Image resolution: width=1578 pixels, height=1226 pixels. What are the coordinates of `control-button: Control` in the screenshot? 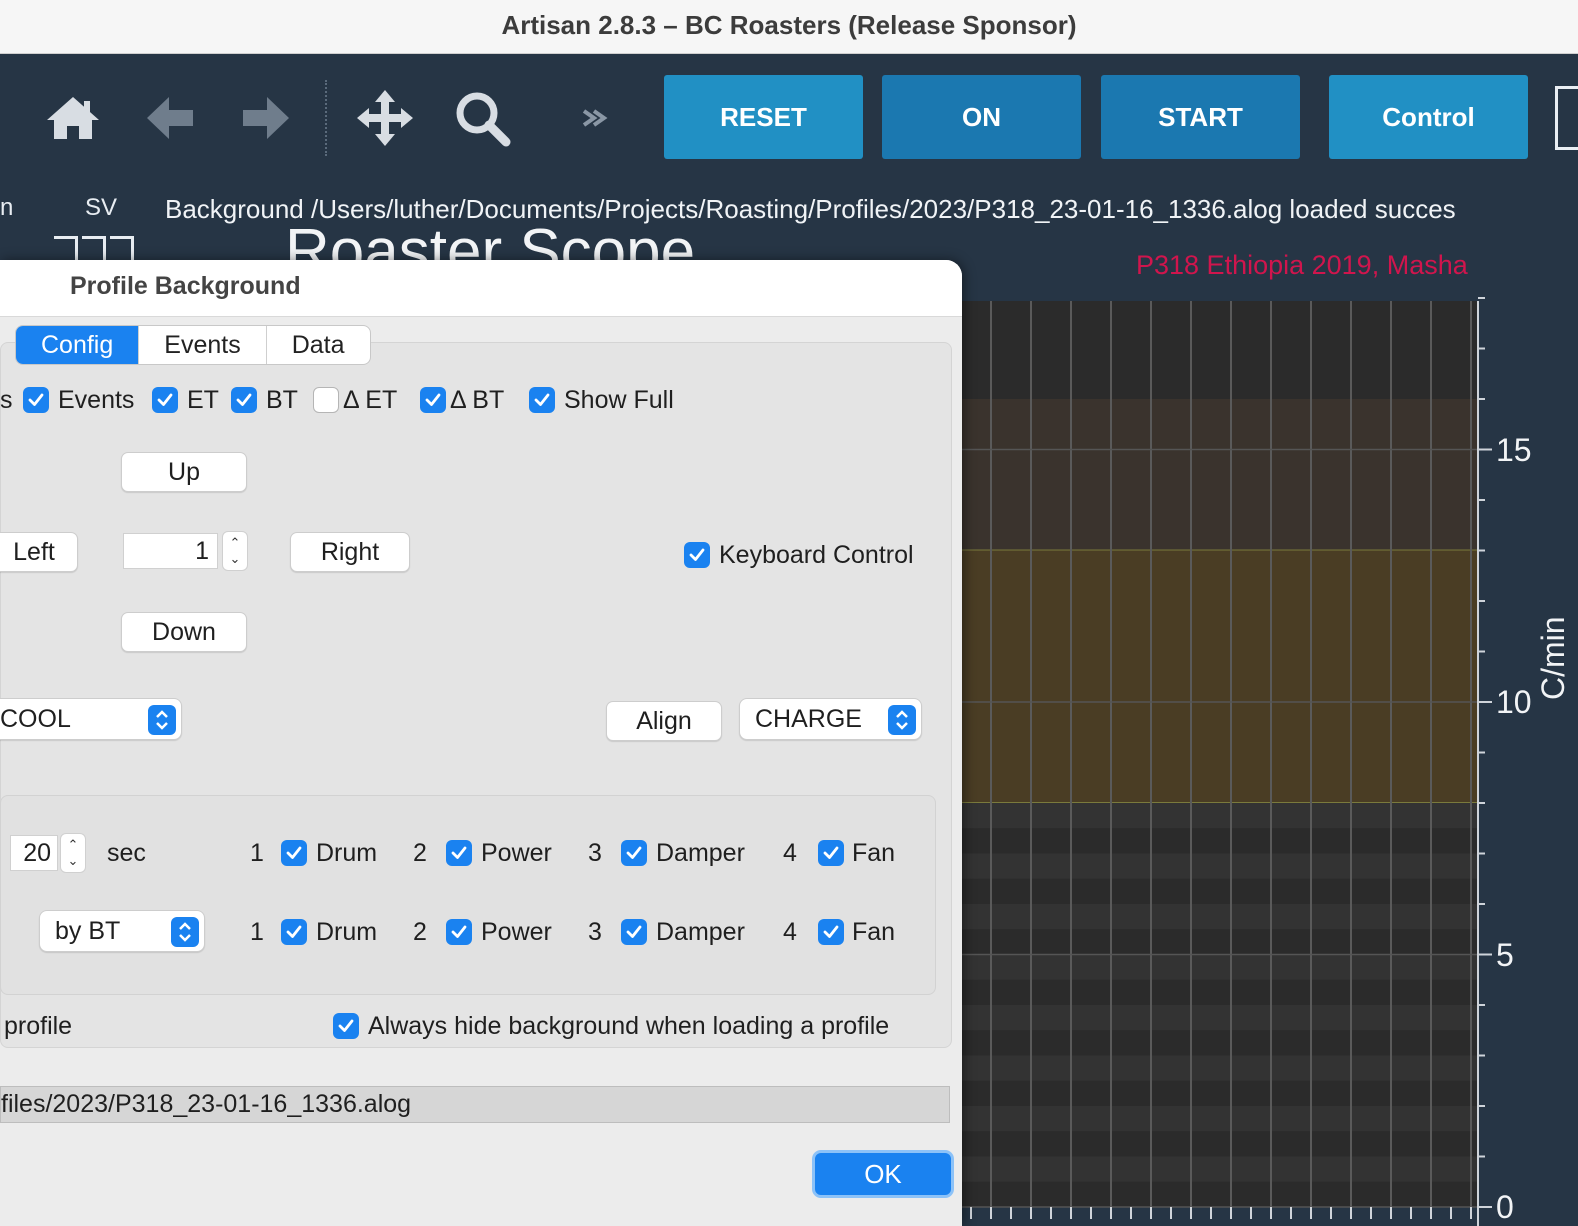 It's located at (1428, 117).